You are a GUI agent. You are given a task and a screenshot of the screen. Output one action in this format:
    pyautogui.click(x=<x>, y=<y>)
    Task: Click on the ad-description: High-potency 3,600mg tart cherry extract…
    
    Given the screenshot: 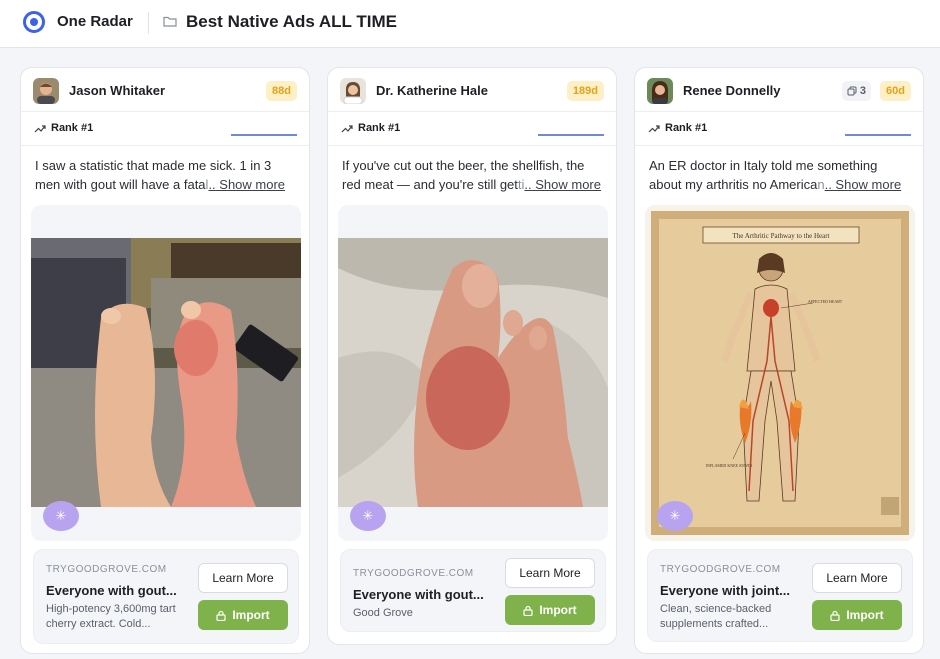 What is the action you would take?
    pyautogui.click(x=111, y=616)
    